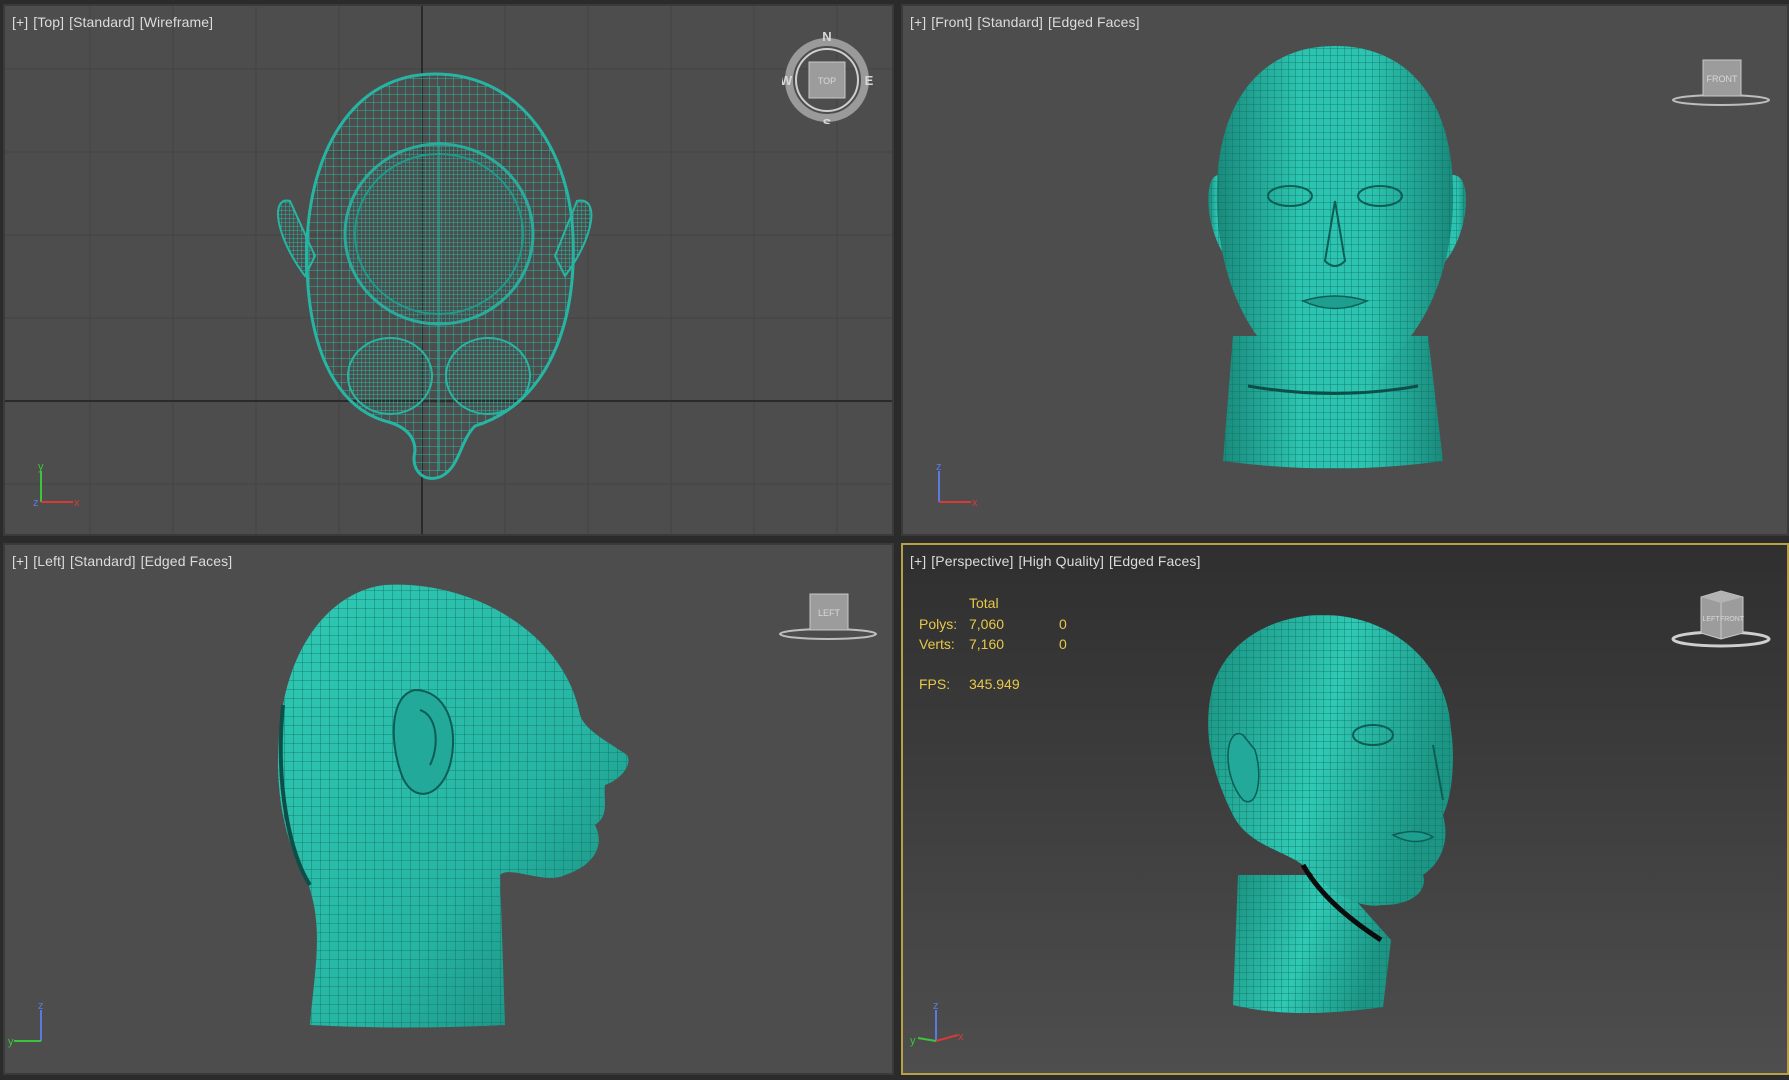 This screenshot has height=1080, width=1789. What do you see at coordinates (1063, 623) in the screenshot?
I see `stats-polys-selected: 0` at bounding box center [1063, 623].